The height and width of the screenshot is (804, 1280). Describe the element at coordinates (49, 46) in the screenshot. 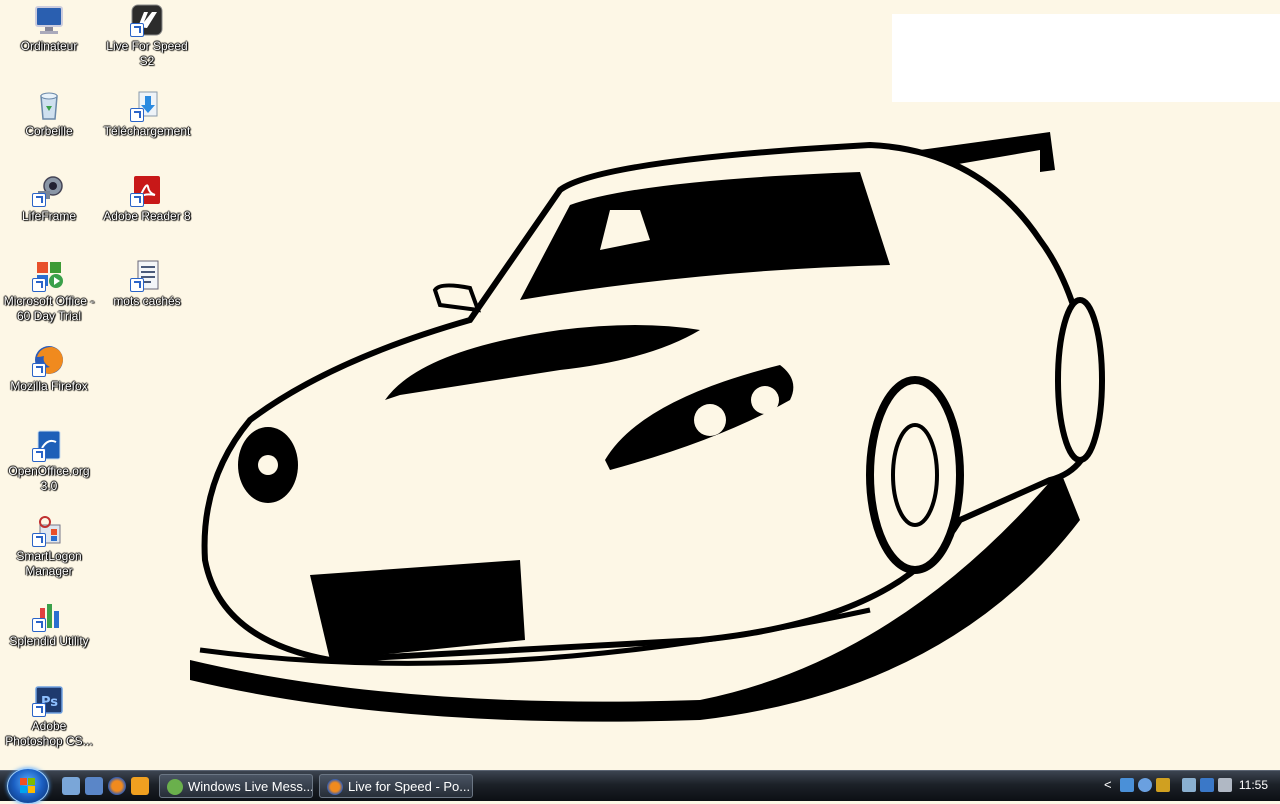

I see `desktop-icon-label: Ordinateur` at that location.